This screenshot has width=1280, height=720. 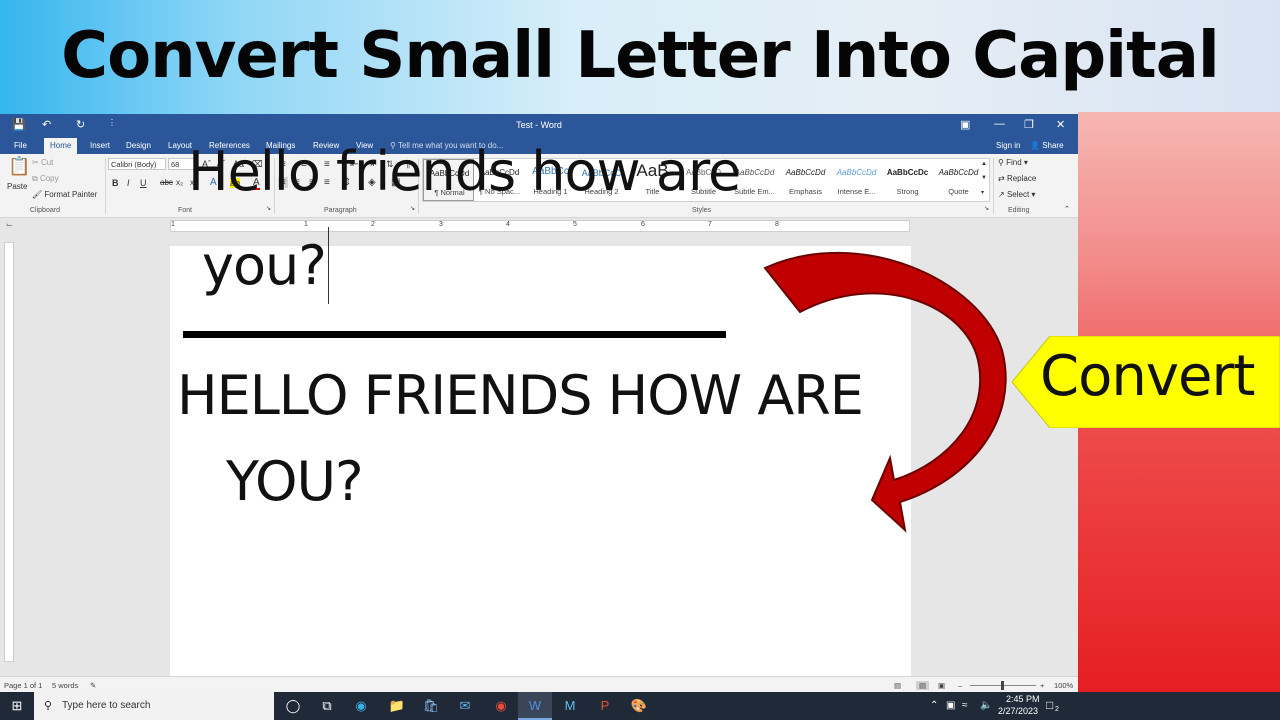 I want to click on clock-time: 2:45 PM, so click(x=1023, y=699).